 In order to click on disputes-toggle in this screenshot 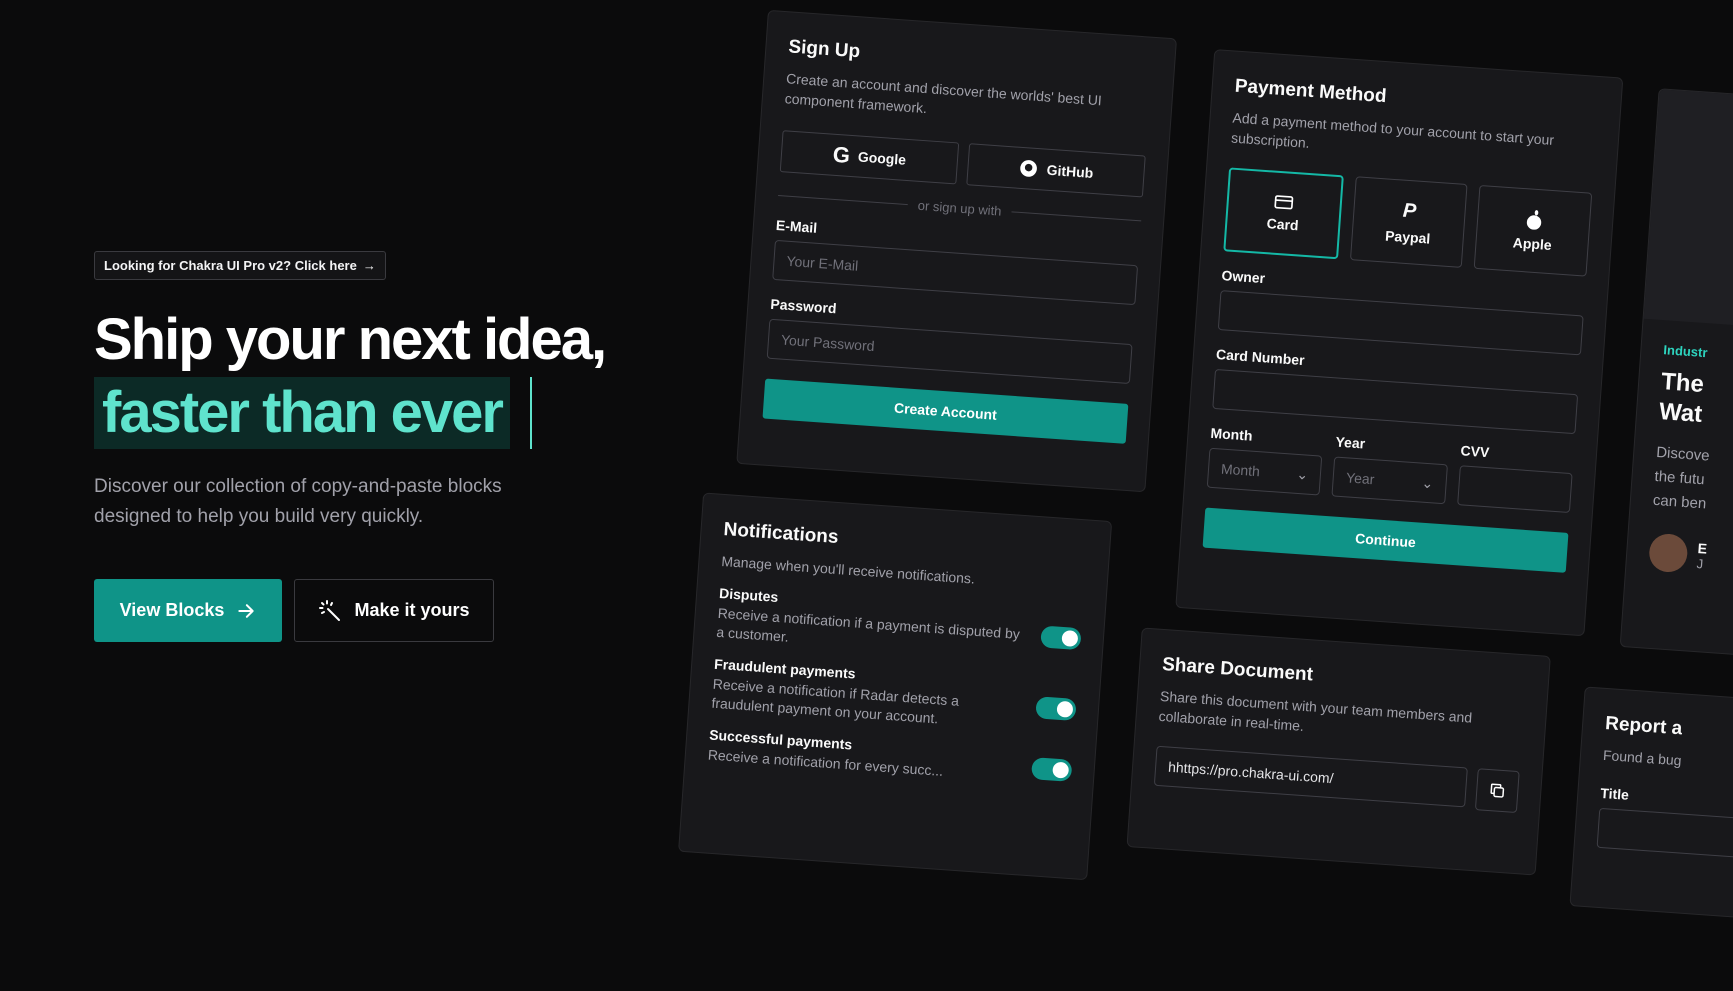, I will do `click(1061, 637)`.